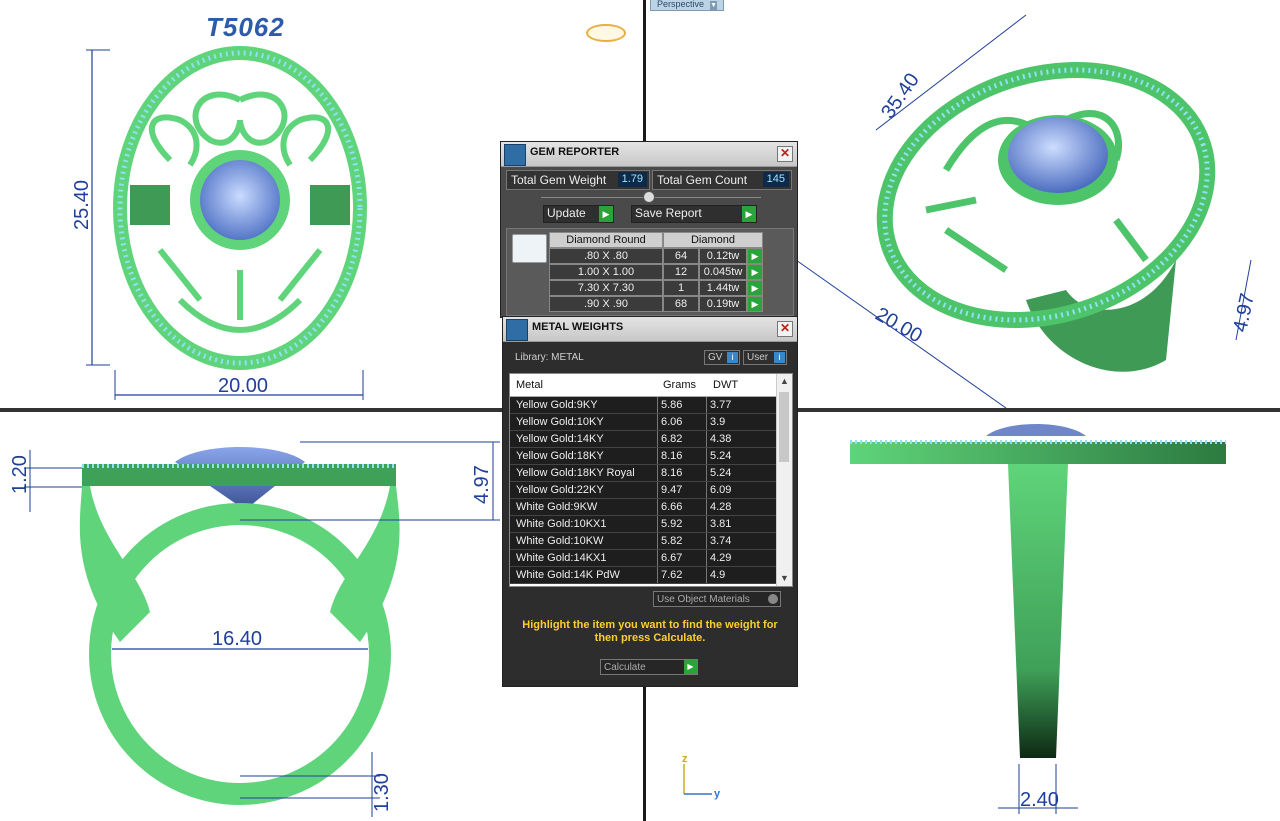 The width and height of the screenshot is (1280, 821). Describe the element at coordinates (717, 599) in the screenshot. I see `use-object-materials-option: Use Object Materials` at that location.